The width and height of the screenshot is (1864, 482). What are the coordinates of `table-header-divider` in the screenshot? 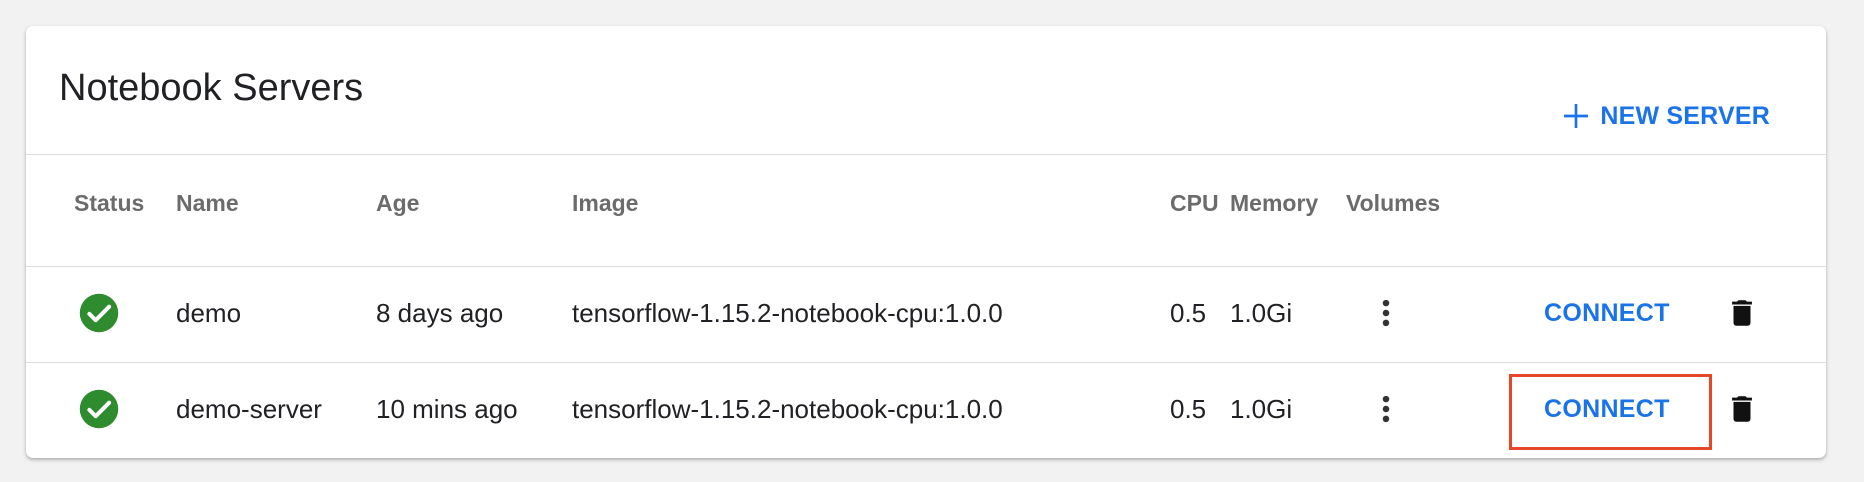 It's located at (926, 266).